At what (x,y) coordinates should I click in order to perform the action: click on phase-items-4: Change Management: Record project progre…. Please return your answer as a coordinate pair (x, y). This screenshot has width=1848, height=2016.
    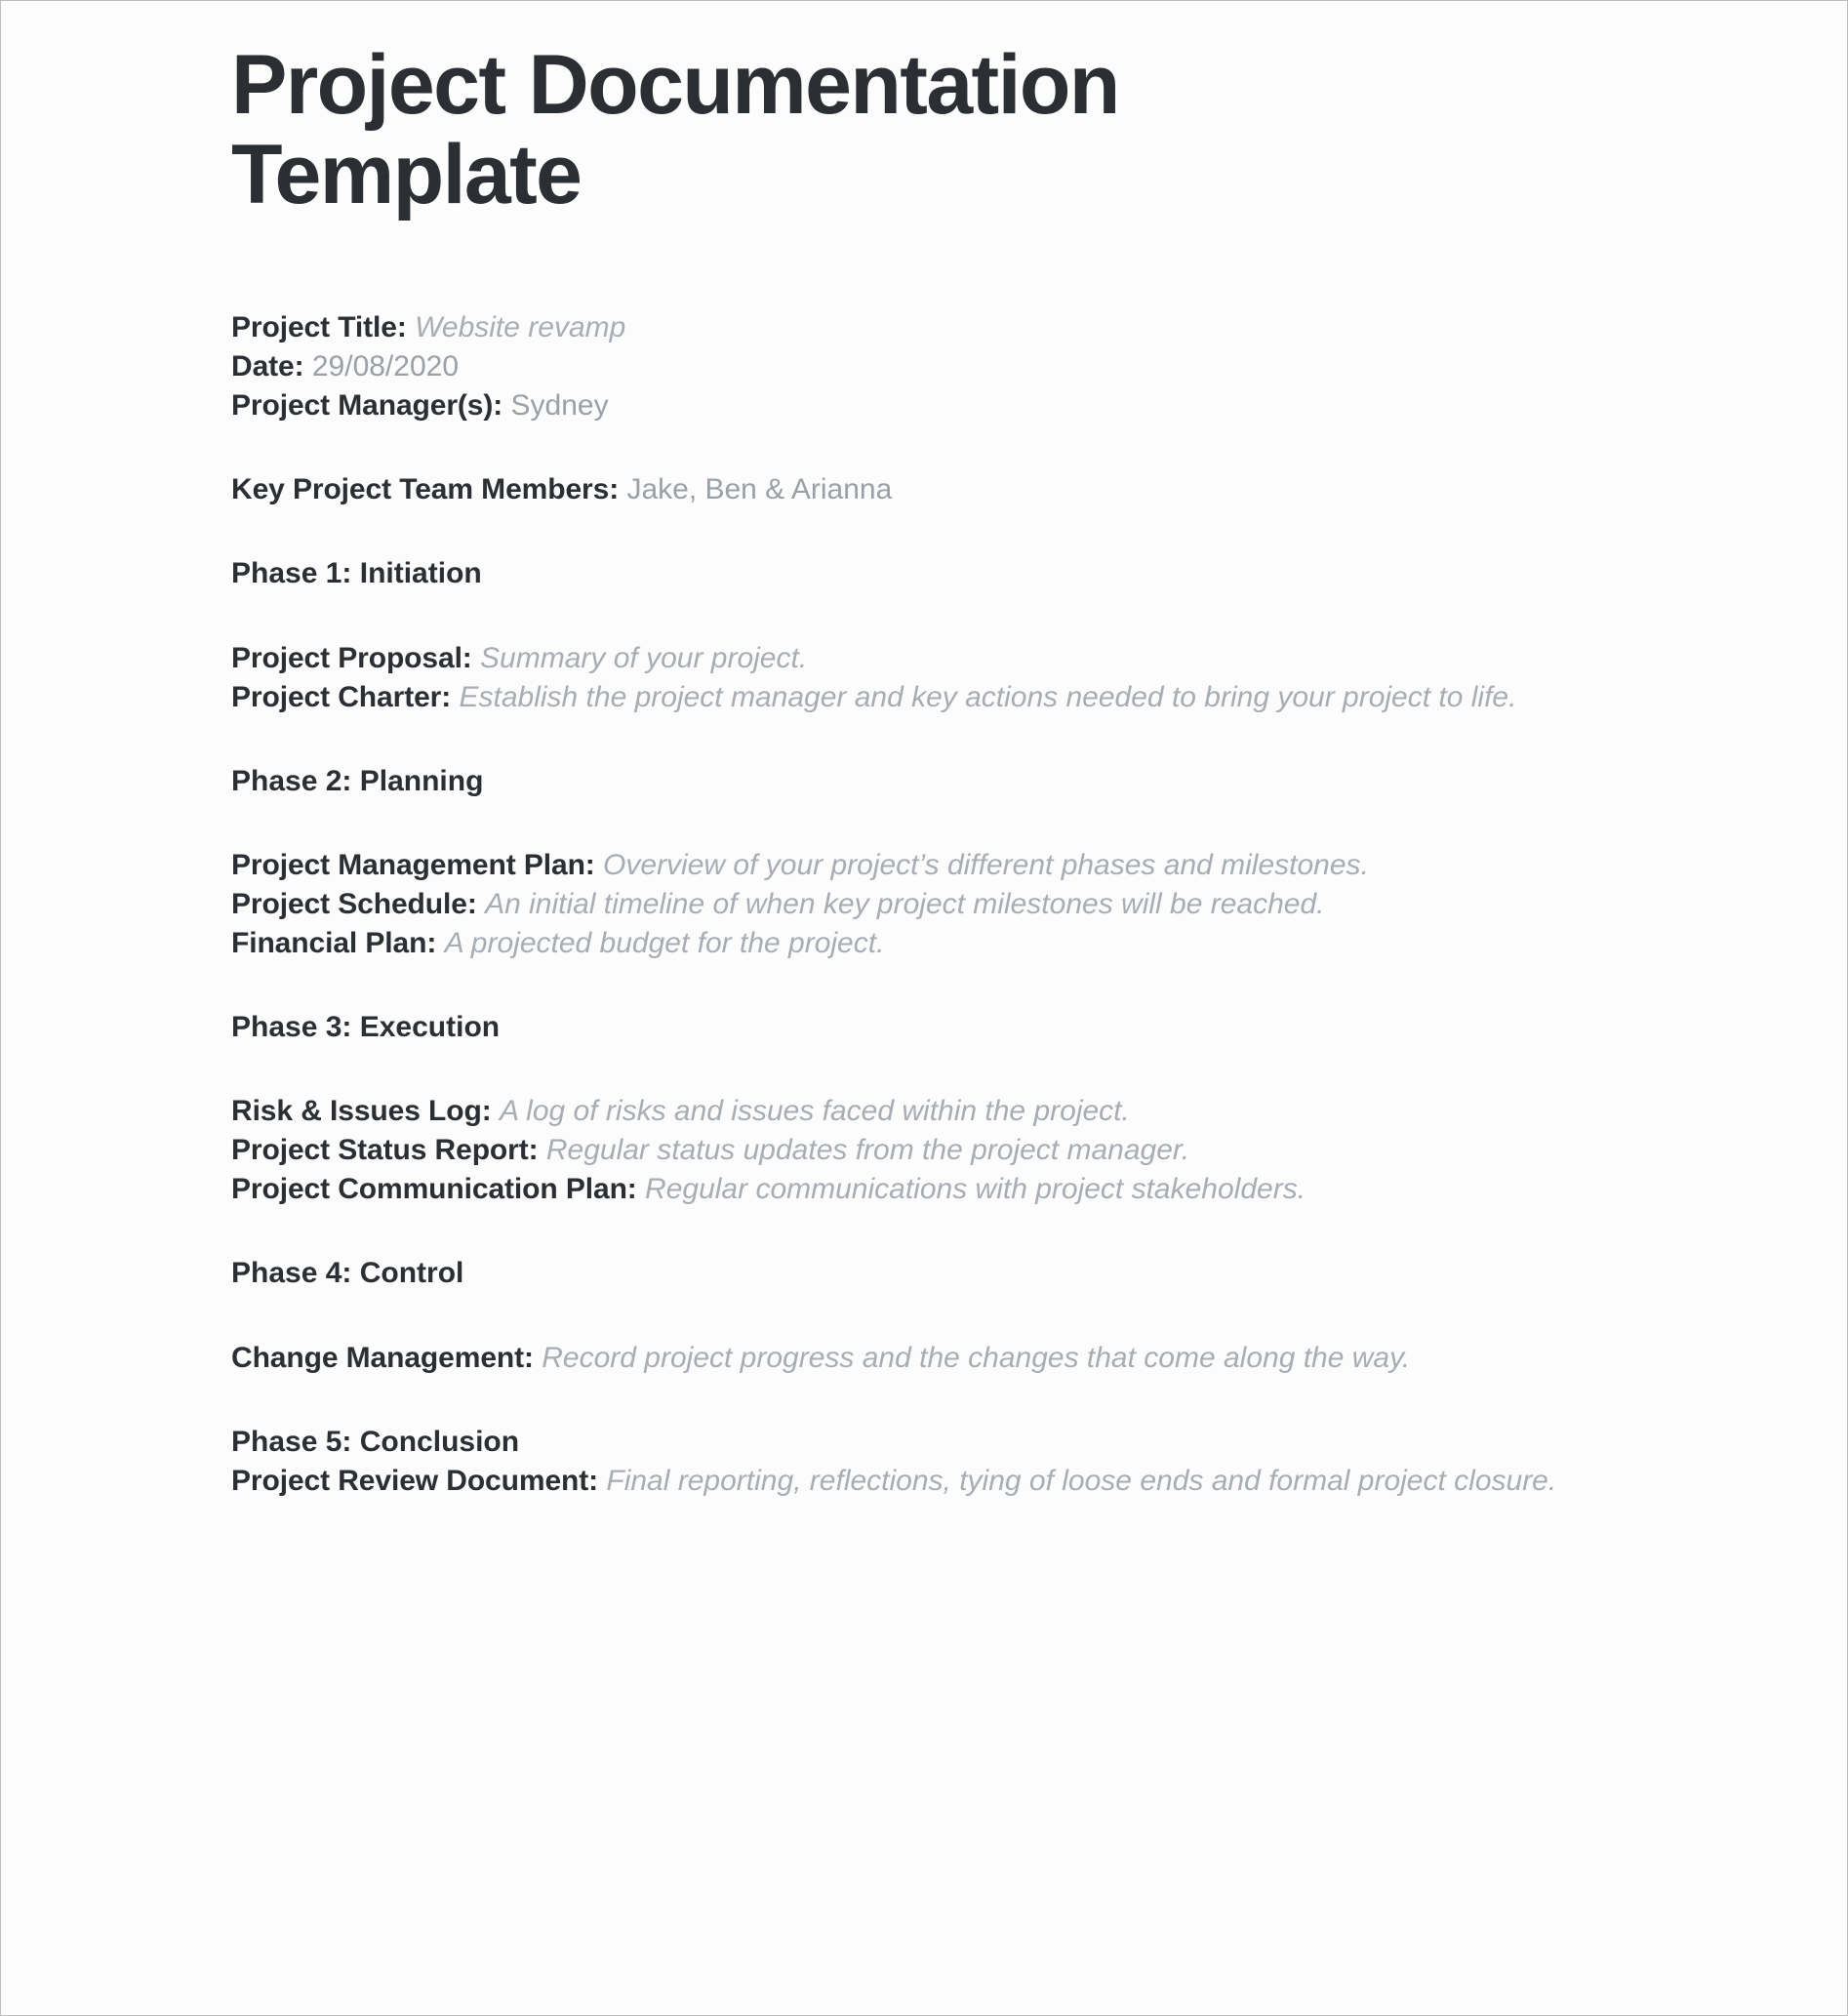
    Looking at the image, I should click on (951, 1358).